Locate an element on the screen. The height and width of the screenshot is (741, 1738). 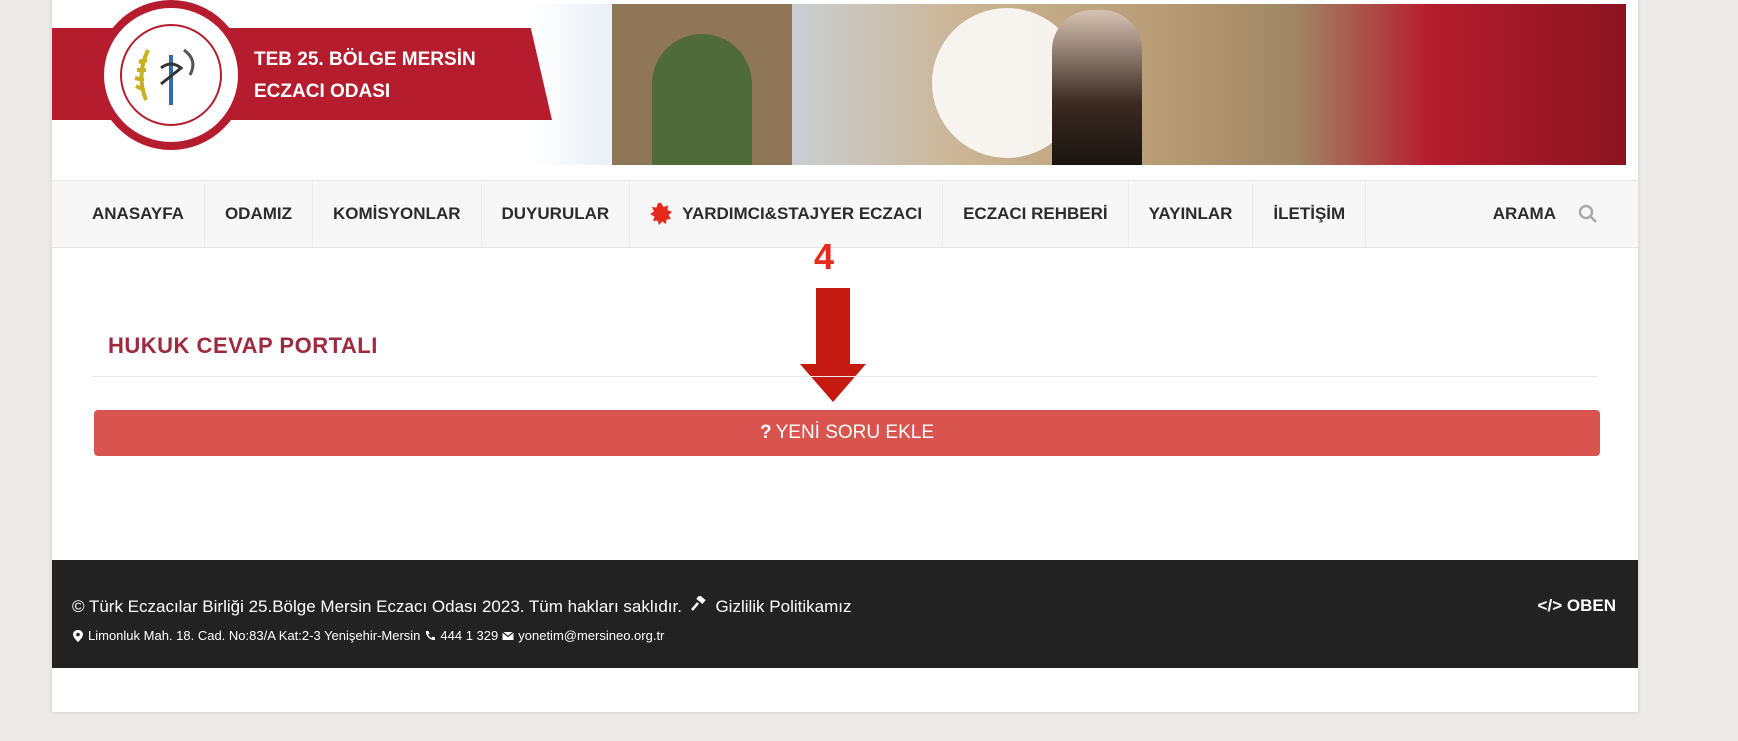
nav-item-label: İLETİŞİM is located at coordinates (1309, 213).